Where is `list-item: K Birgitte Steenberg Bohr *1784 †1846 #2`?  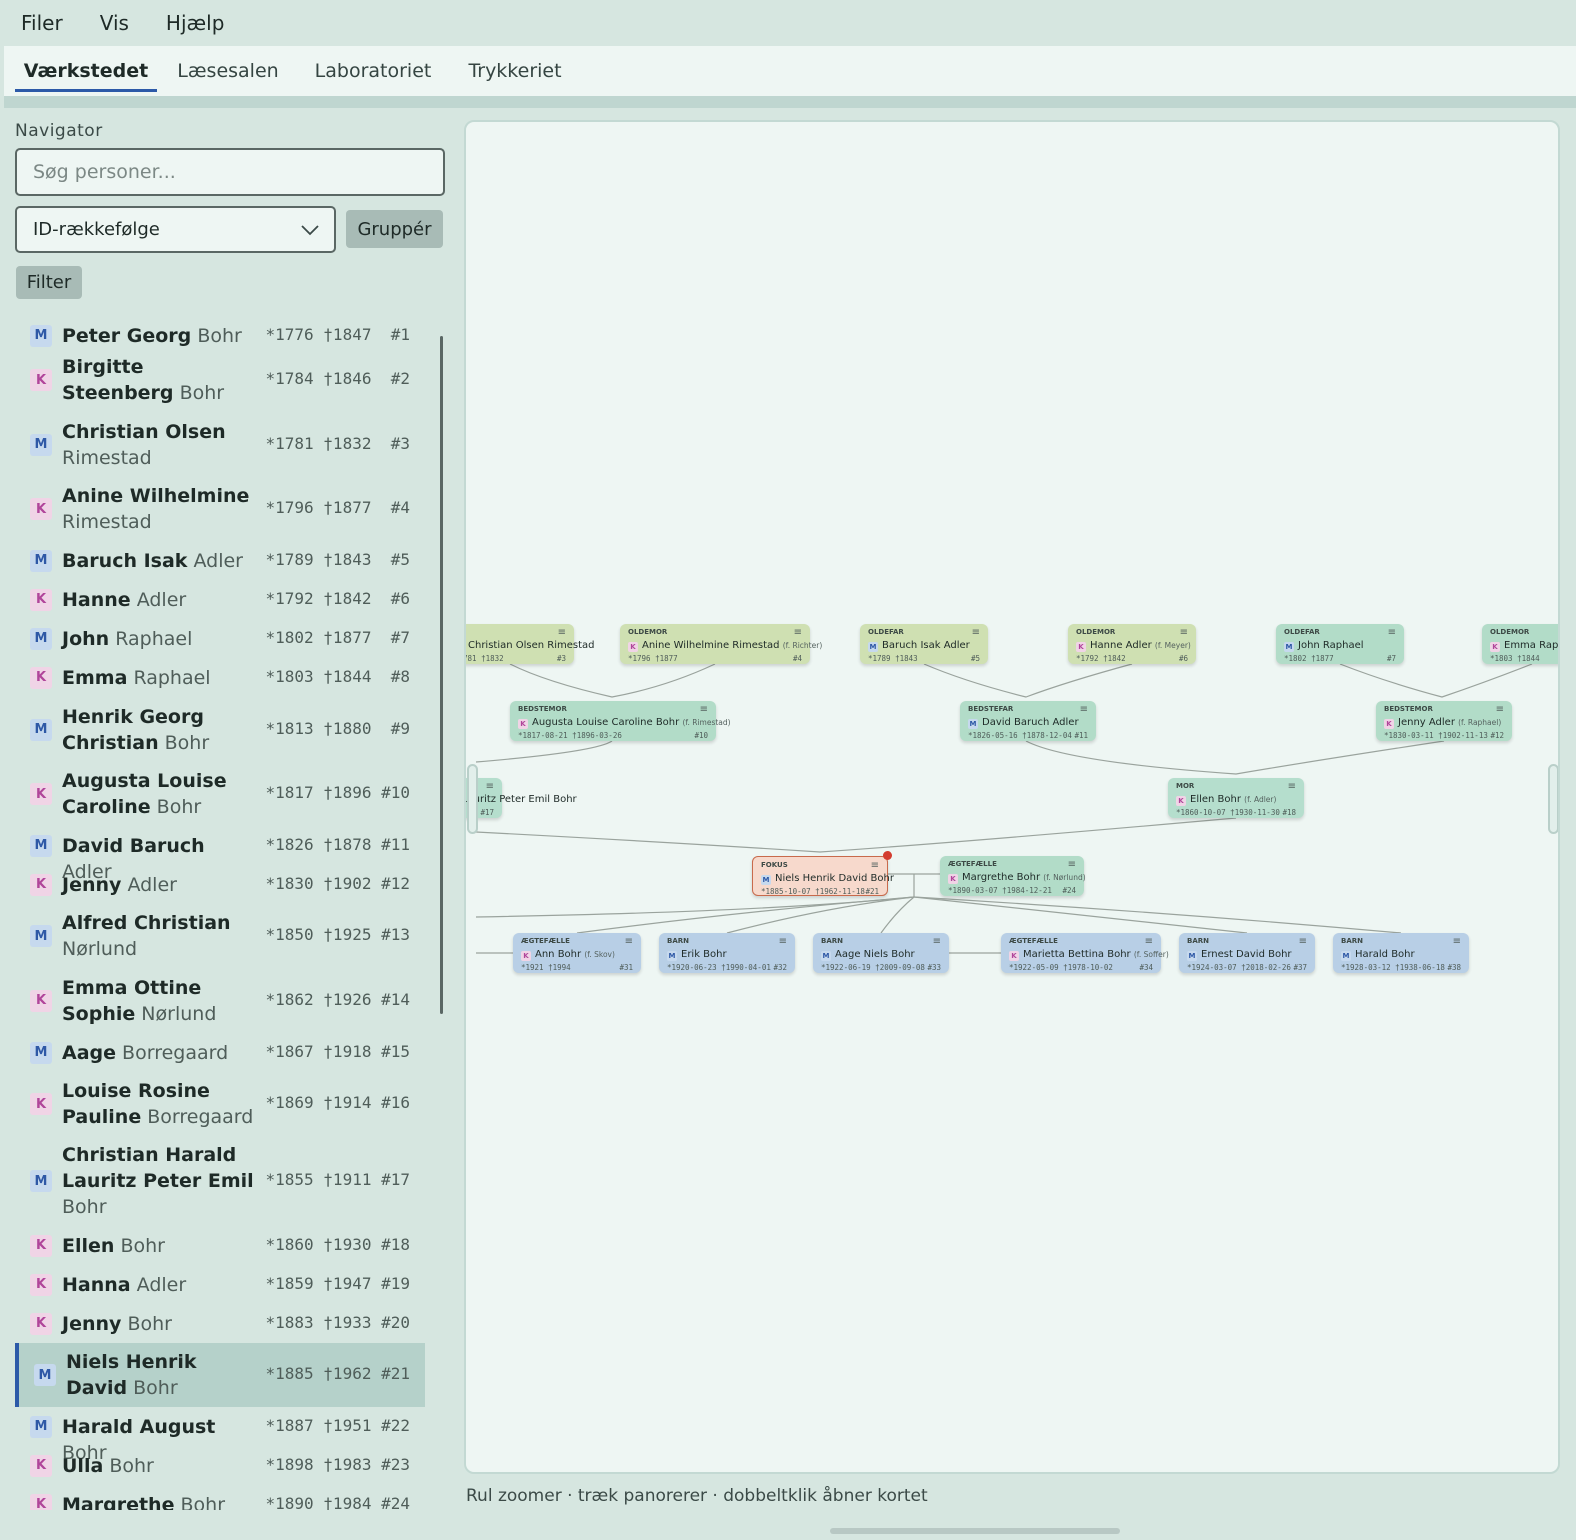
list-item: K Birgitte Steenberg Bohr *1784 †1846 #2 is located at coordinates (220, 380).